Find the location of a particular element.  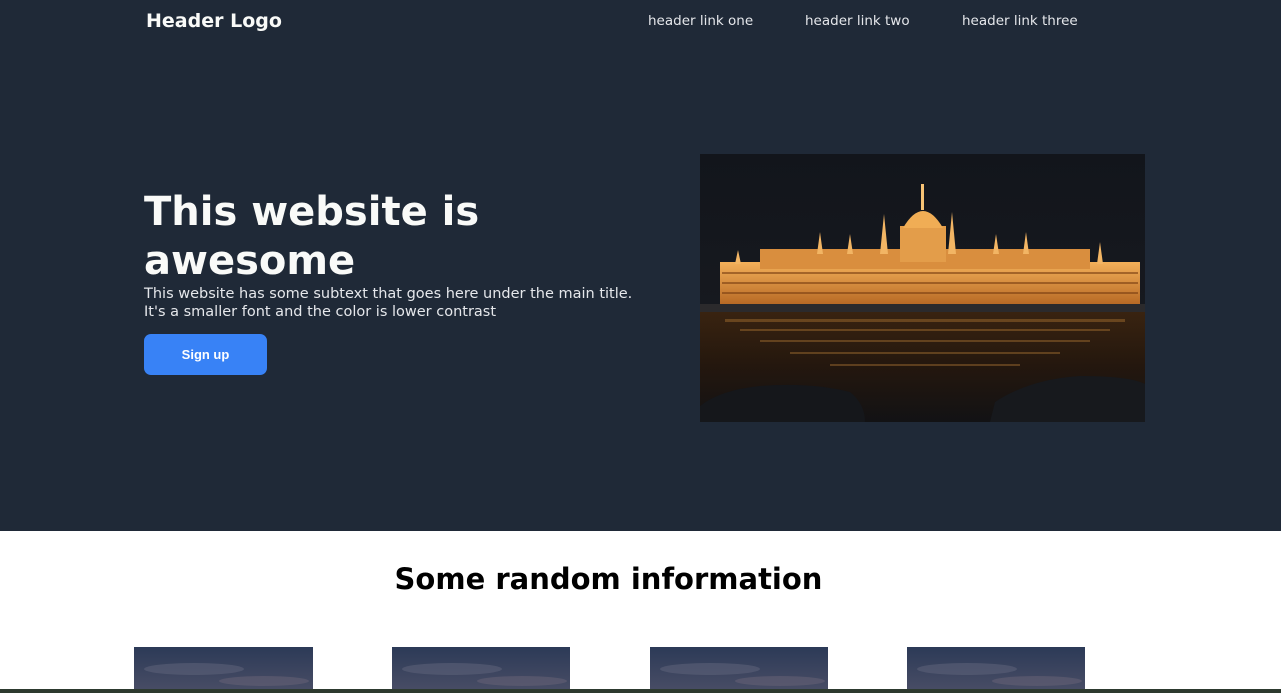

parliament-night-photo is located at coordinates (922, 288).